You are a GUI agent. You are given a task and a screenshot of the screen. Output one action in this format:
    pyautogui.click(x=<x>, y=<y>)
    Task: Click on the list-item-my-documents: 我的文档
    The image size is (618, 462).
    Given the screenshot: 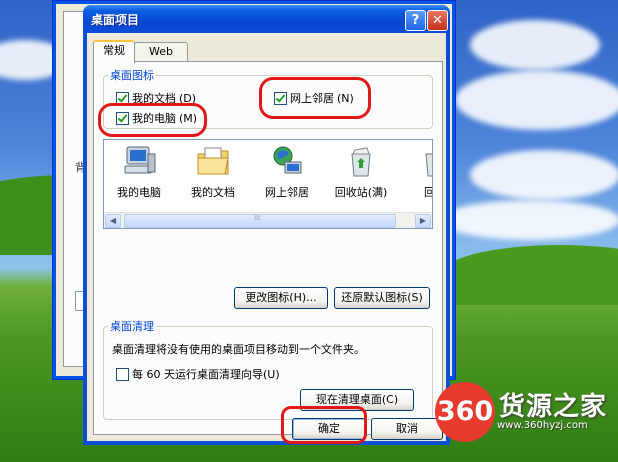 What is the action you would take?
    pyautogui.click(x=213, y=172)
    